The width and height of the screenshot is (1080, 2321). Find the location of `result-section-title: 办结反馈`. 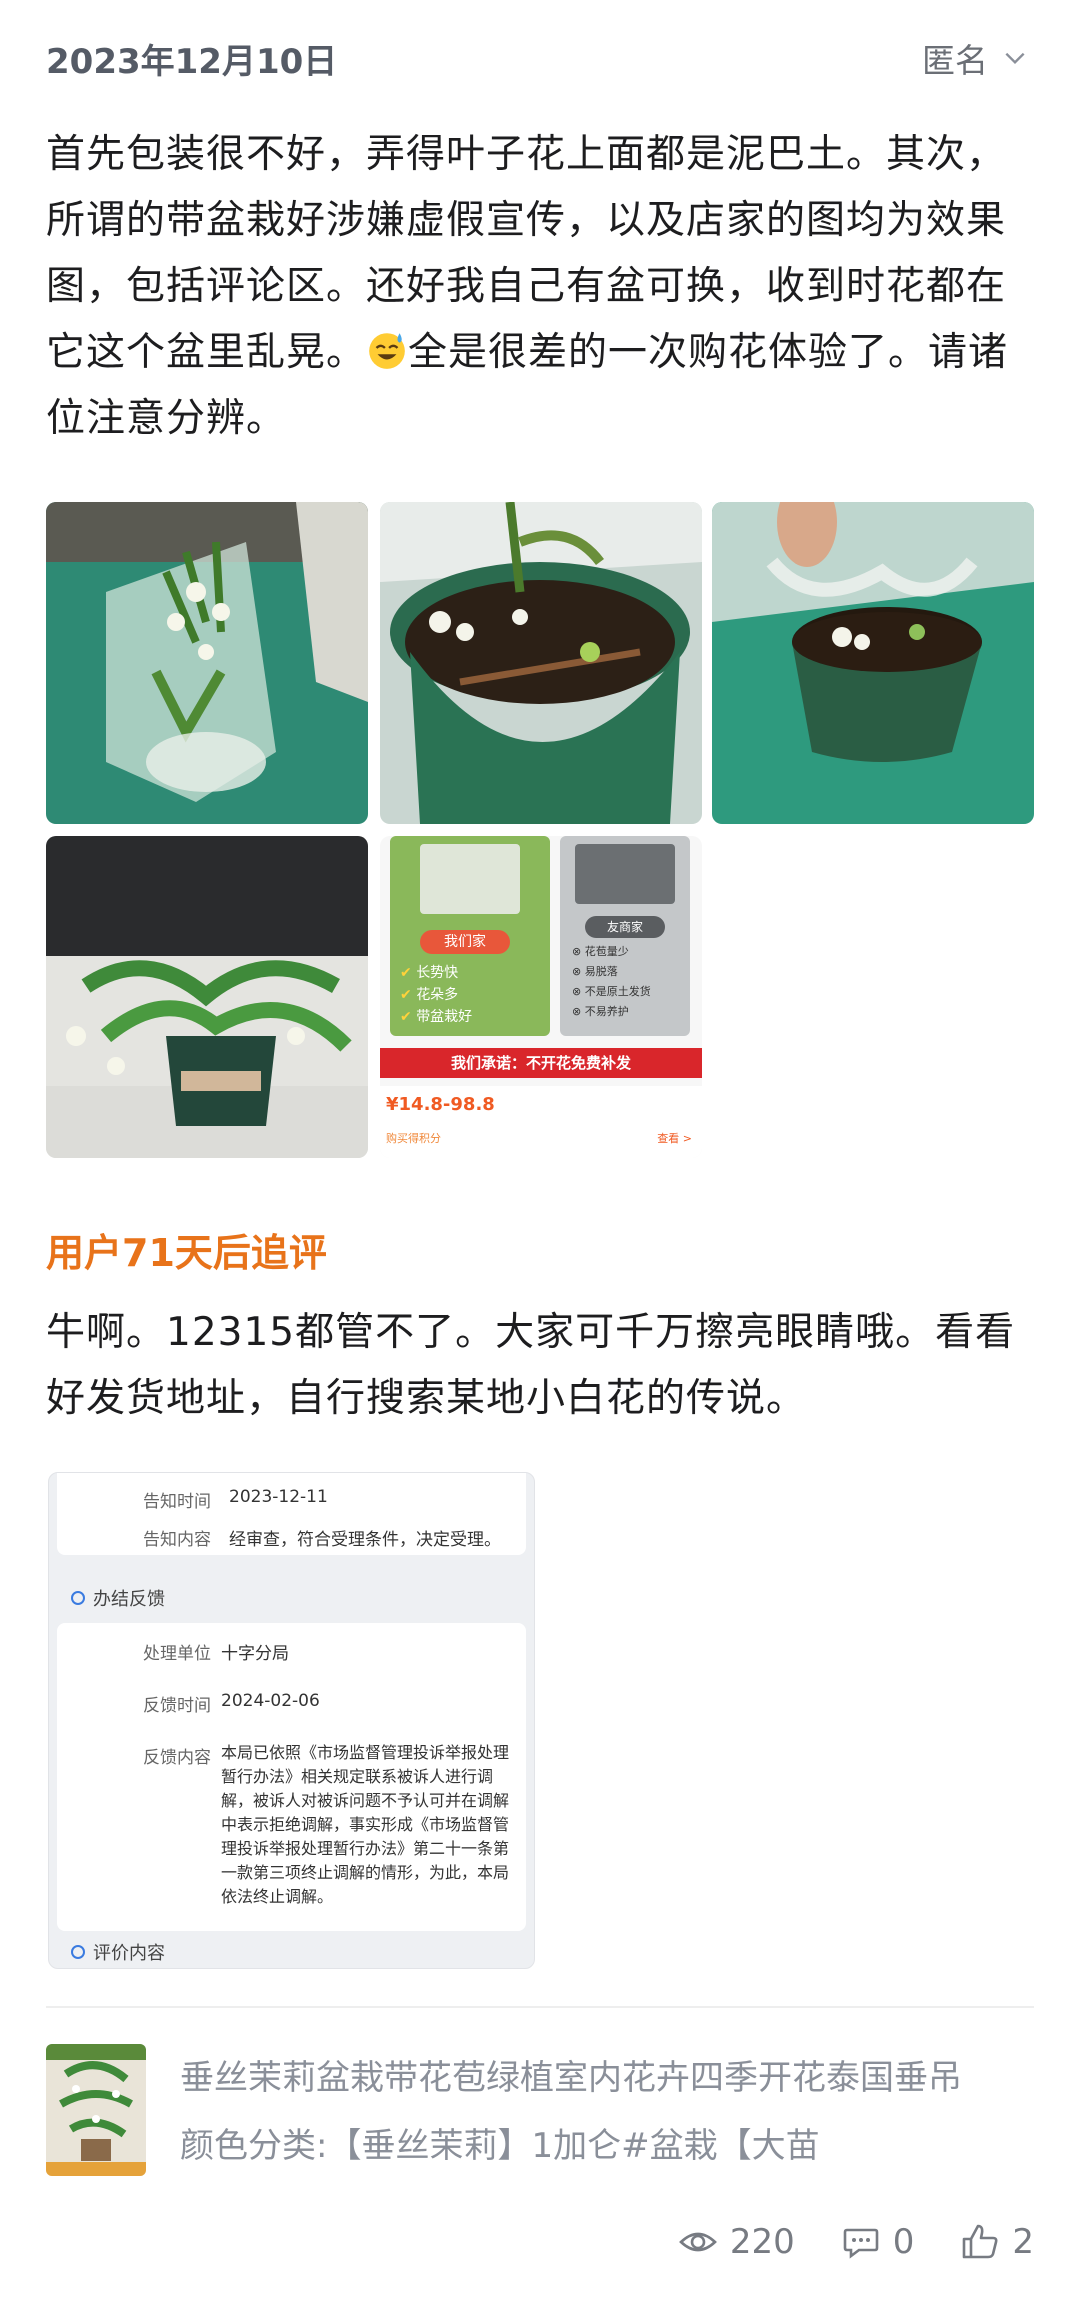

result-section-title: 办结反馈 is located at coordinates (129, 1599).